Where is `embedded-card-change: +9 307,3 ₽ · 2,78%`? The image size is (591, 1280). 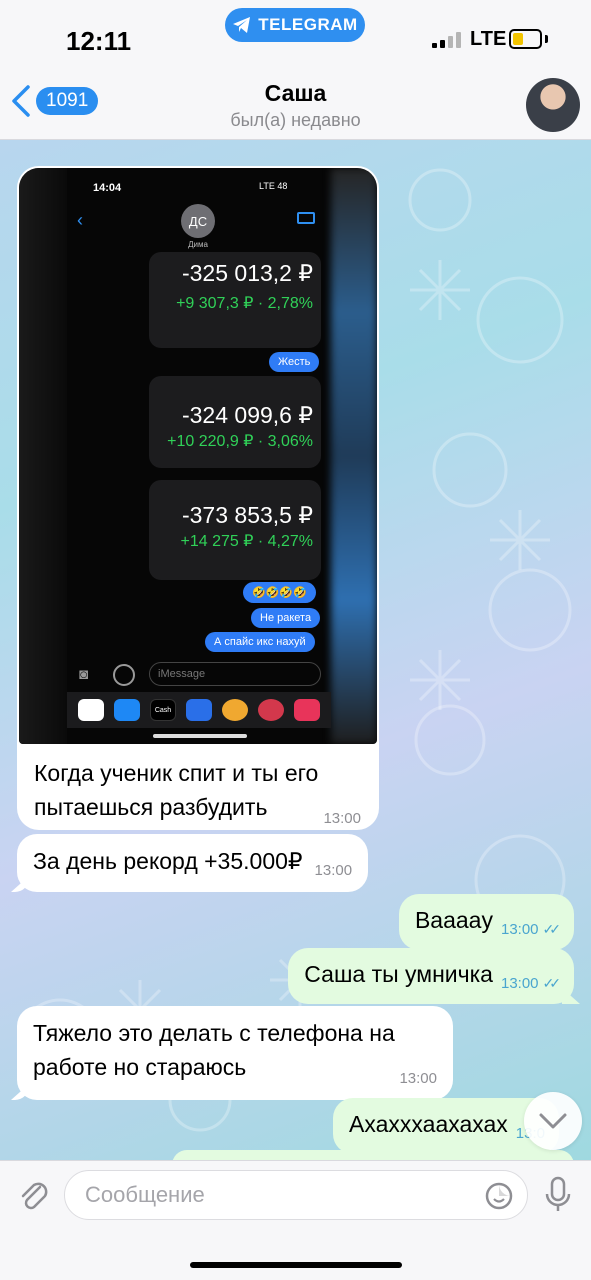 embedded-card-change: +9 307,3 ₽ · 2,78% is located at coordinates (244, 303).